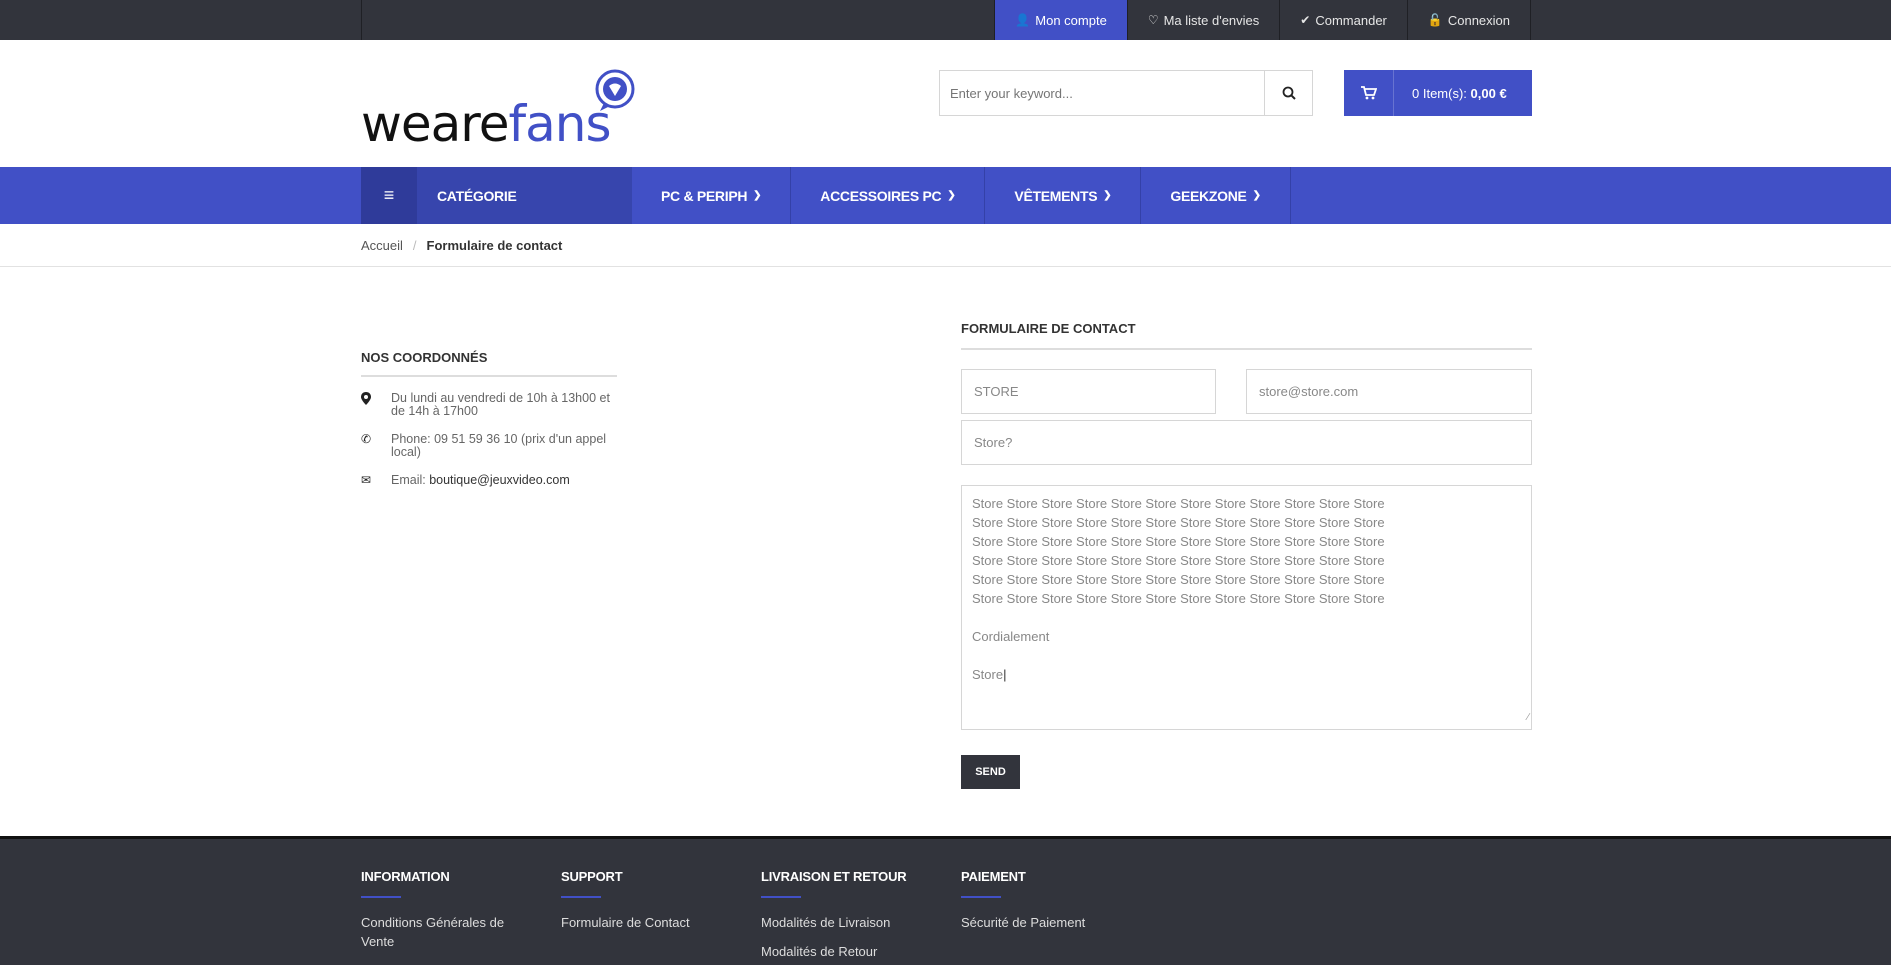 The height and width of the screenshot is (965, 1891). Describe the element at coordinates (1435, 20) in the screenshot. I see `lock-icon: 🔓` at that location.